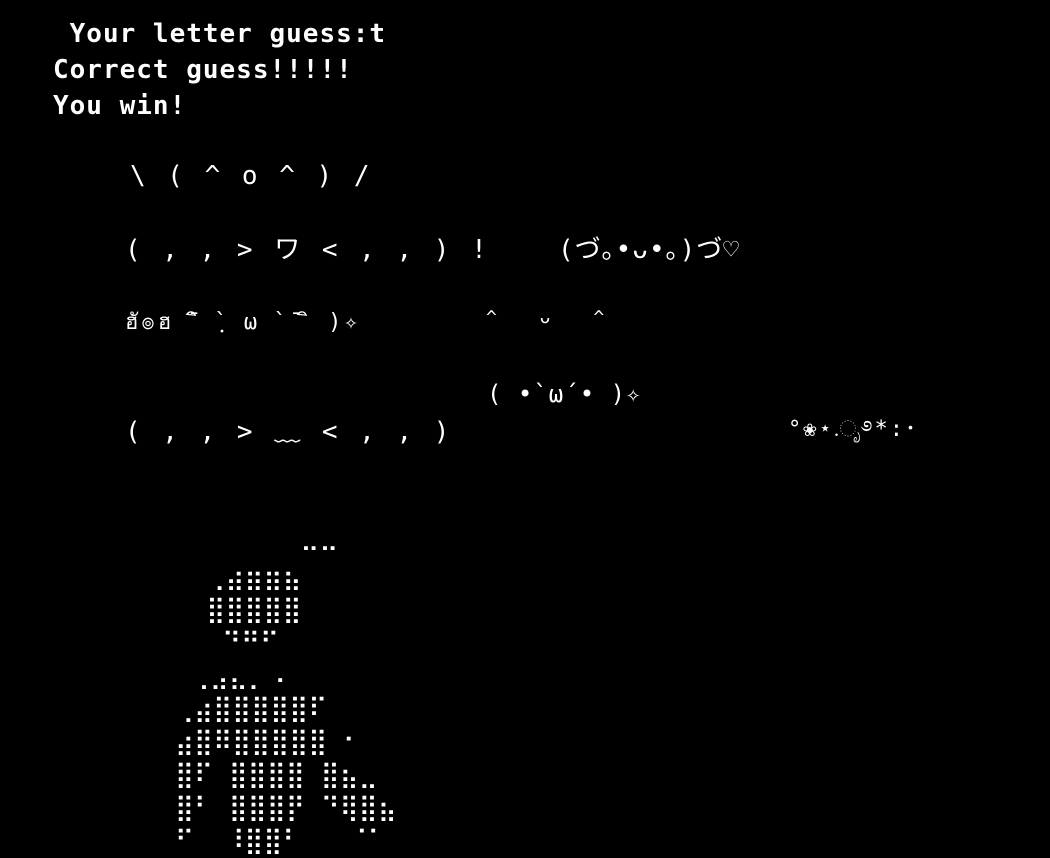 The width and height of the screenshot is (1050, 858). Describe the element at coordinates (289, 432) in the screenshot. I see `emoticon-flustered: ( , , > ﹏ < , , )` at that location.